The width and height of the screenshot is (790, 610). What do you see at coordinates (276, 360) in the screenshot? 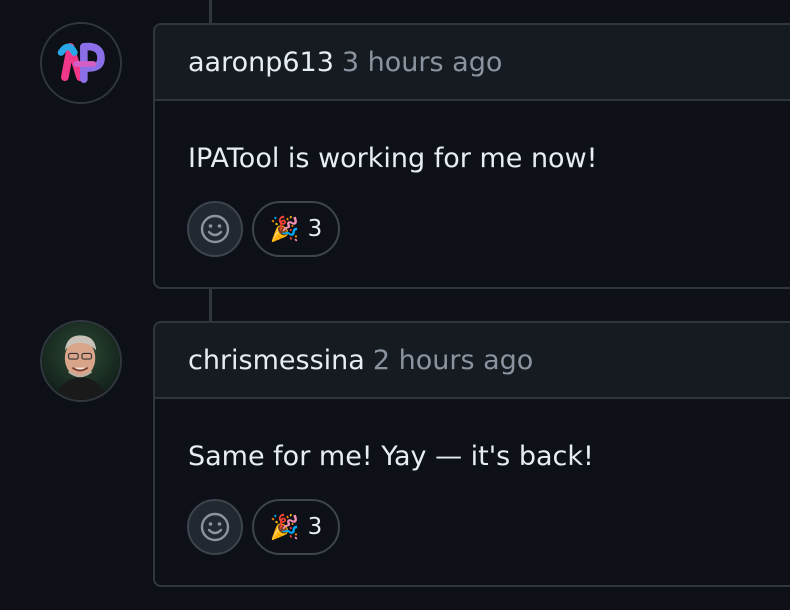
I see `comment-author: chrismessina` at bounding box center [276, 360].